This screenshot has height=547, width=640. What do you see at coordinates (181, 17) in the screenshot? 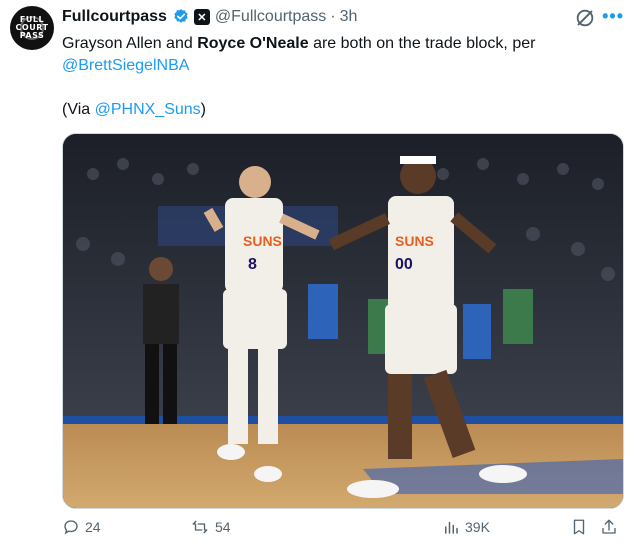
I see `verified-badge-icon` at bounding box center [181, 17].